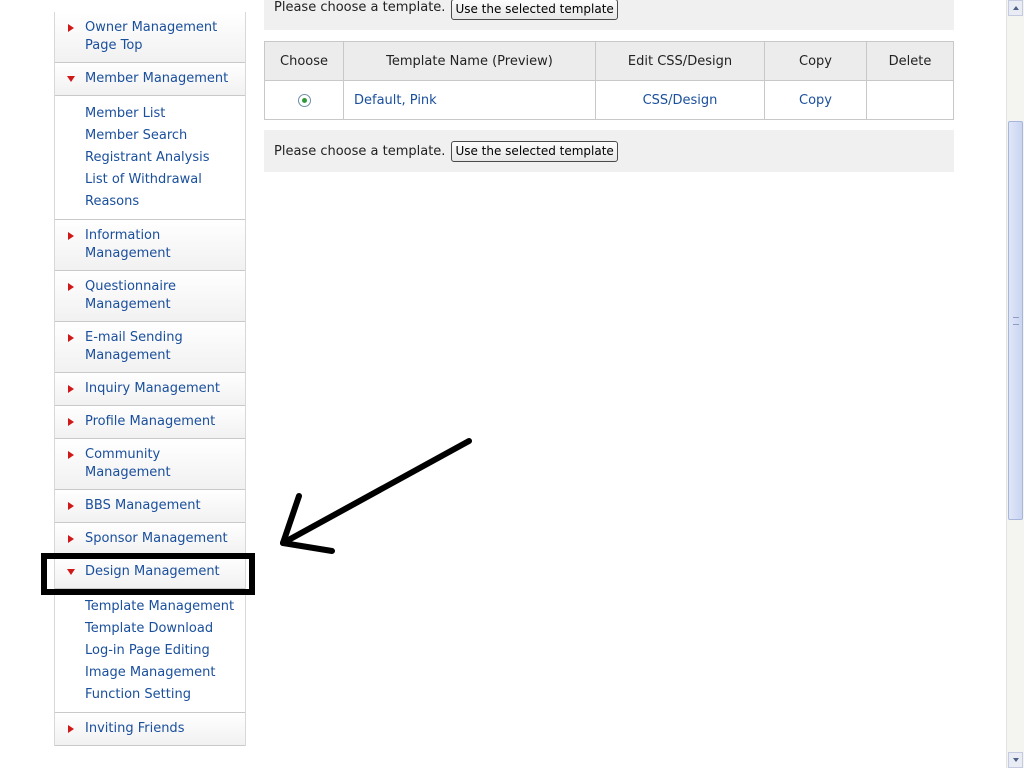  I want to click on column-header-template-name: Template Name (Preview), so click(469, 61).